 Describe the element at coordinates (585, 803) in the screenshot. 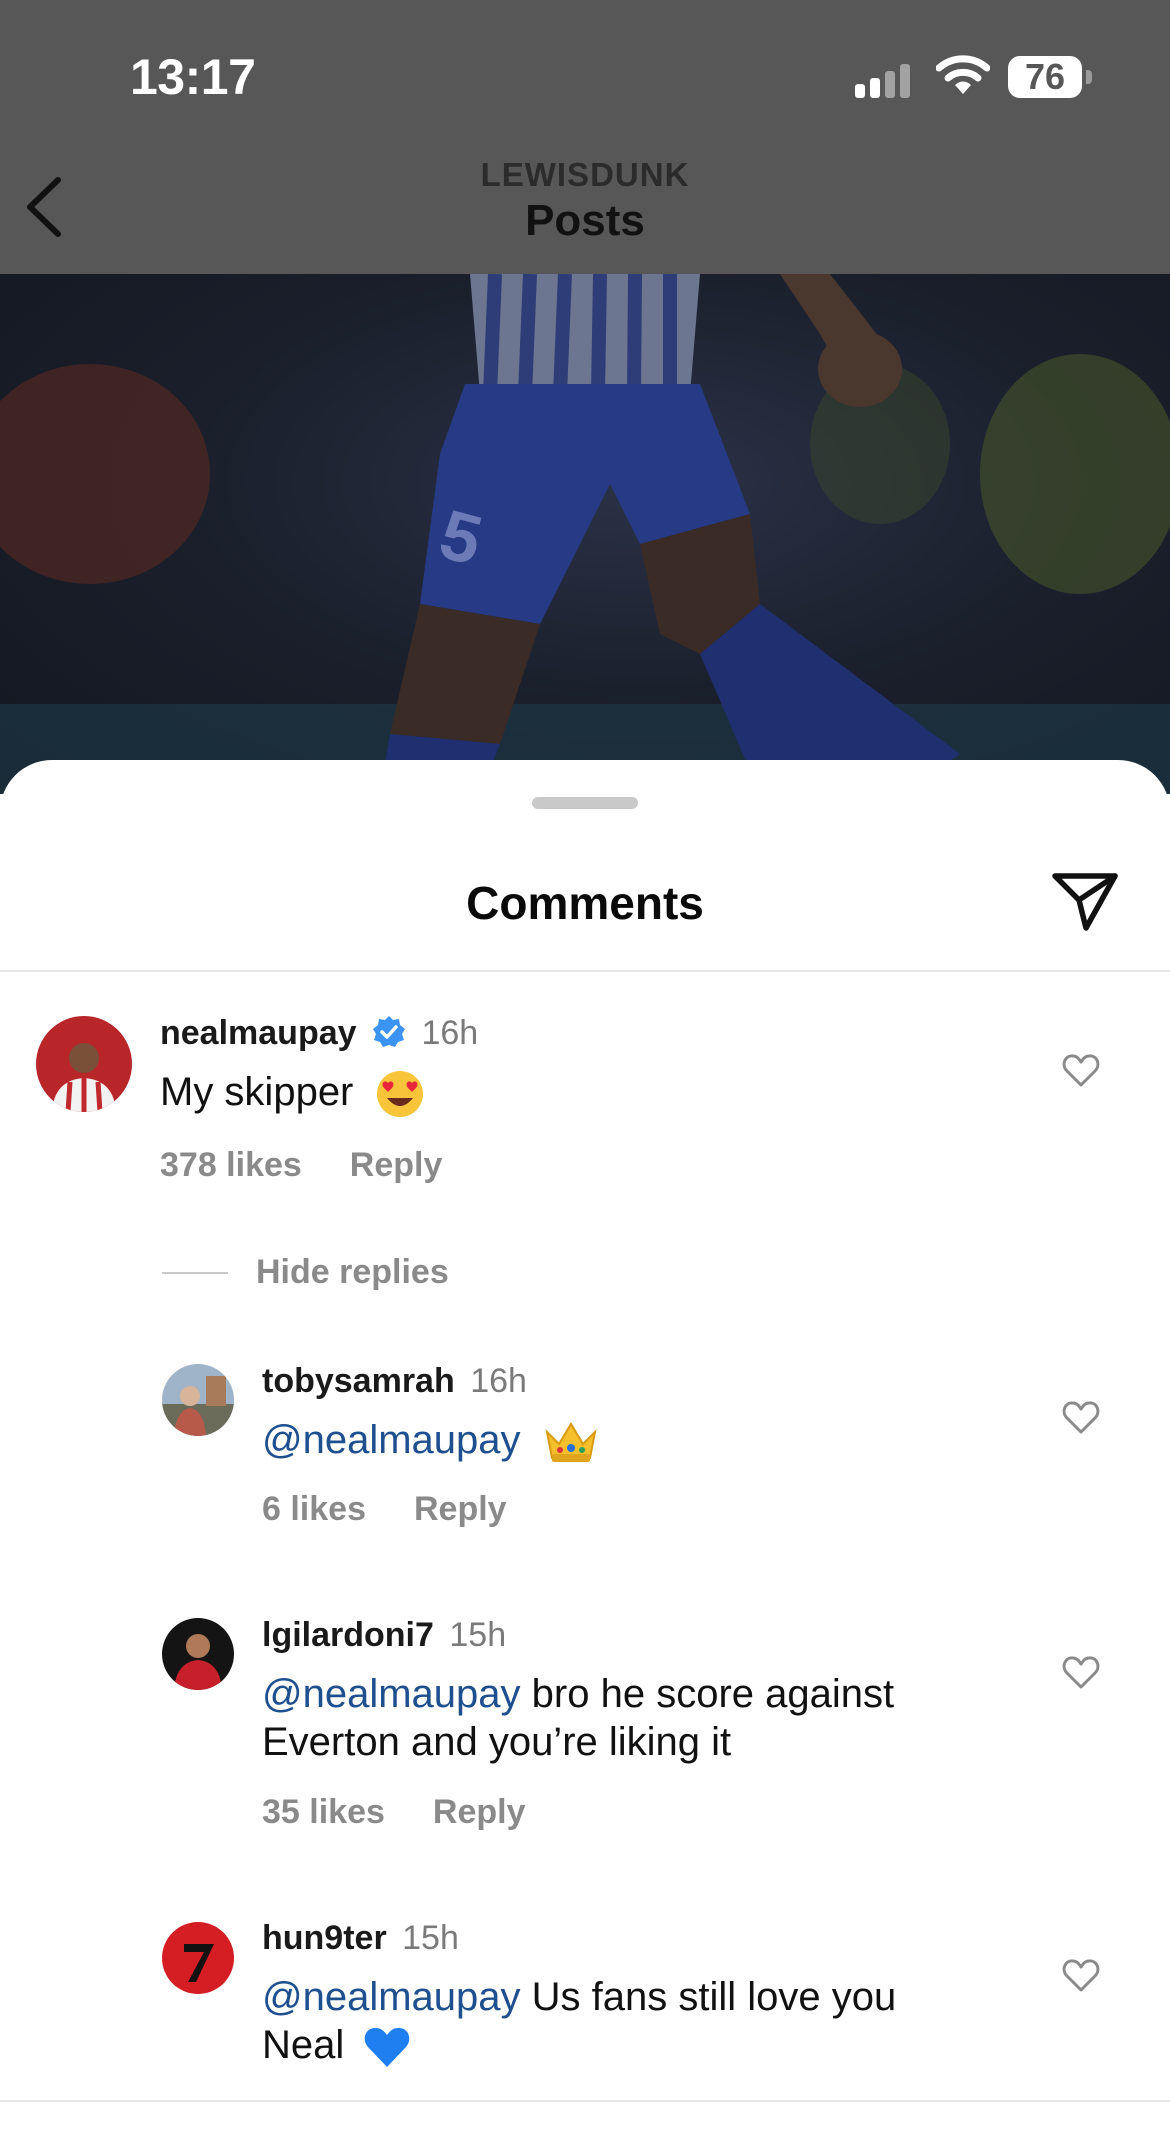

I see `sheet-grabber` at that location.